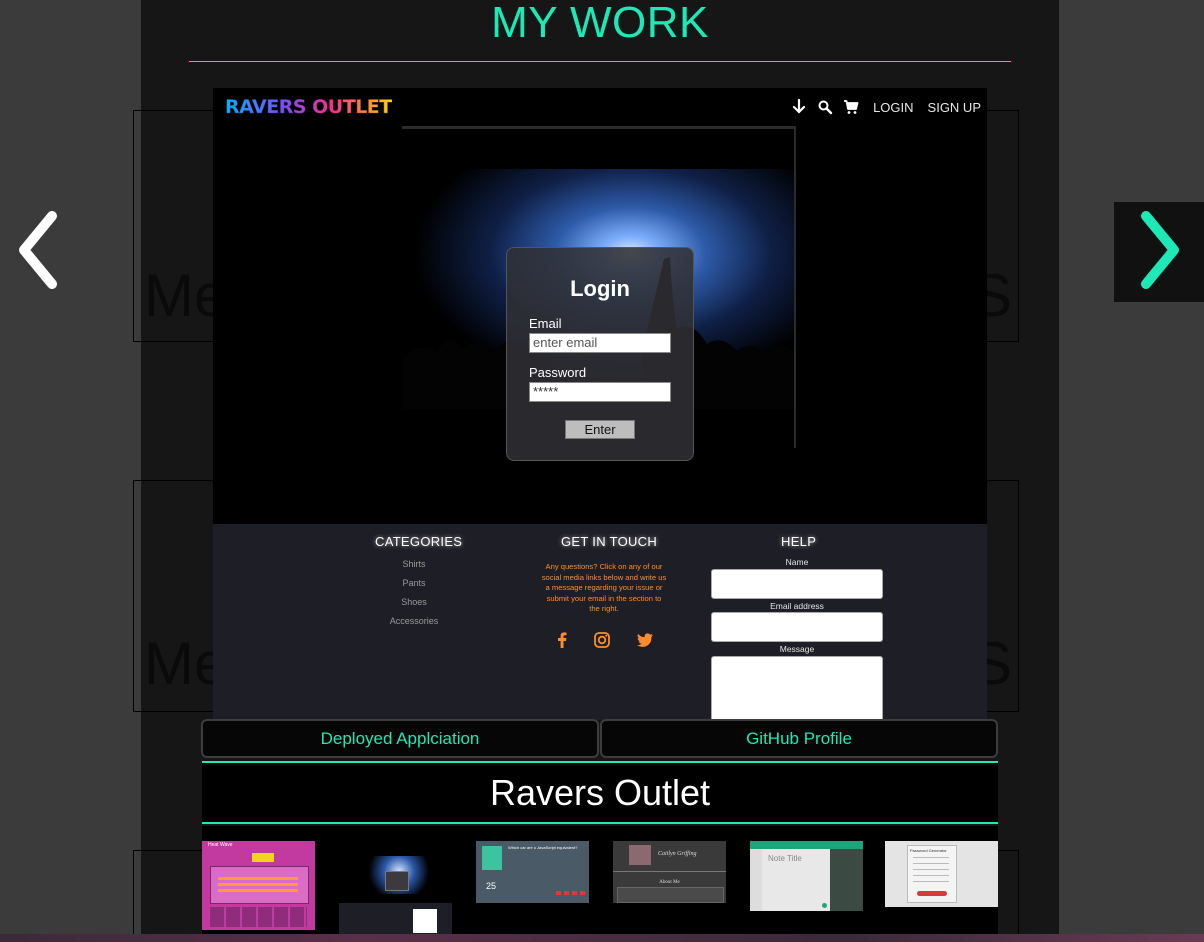 The width and height of the screenshot is (1204, 942). I want to click on deployed-application-button: Deployed Applciation, so click(400, 738).